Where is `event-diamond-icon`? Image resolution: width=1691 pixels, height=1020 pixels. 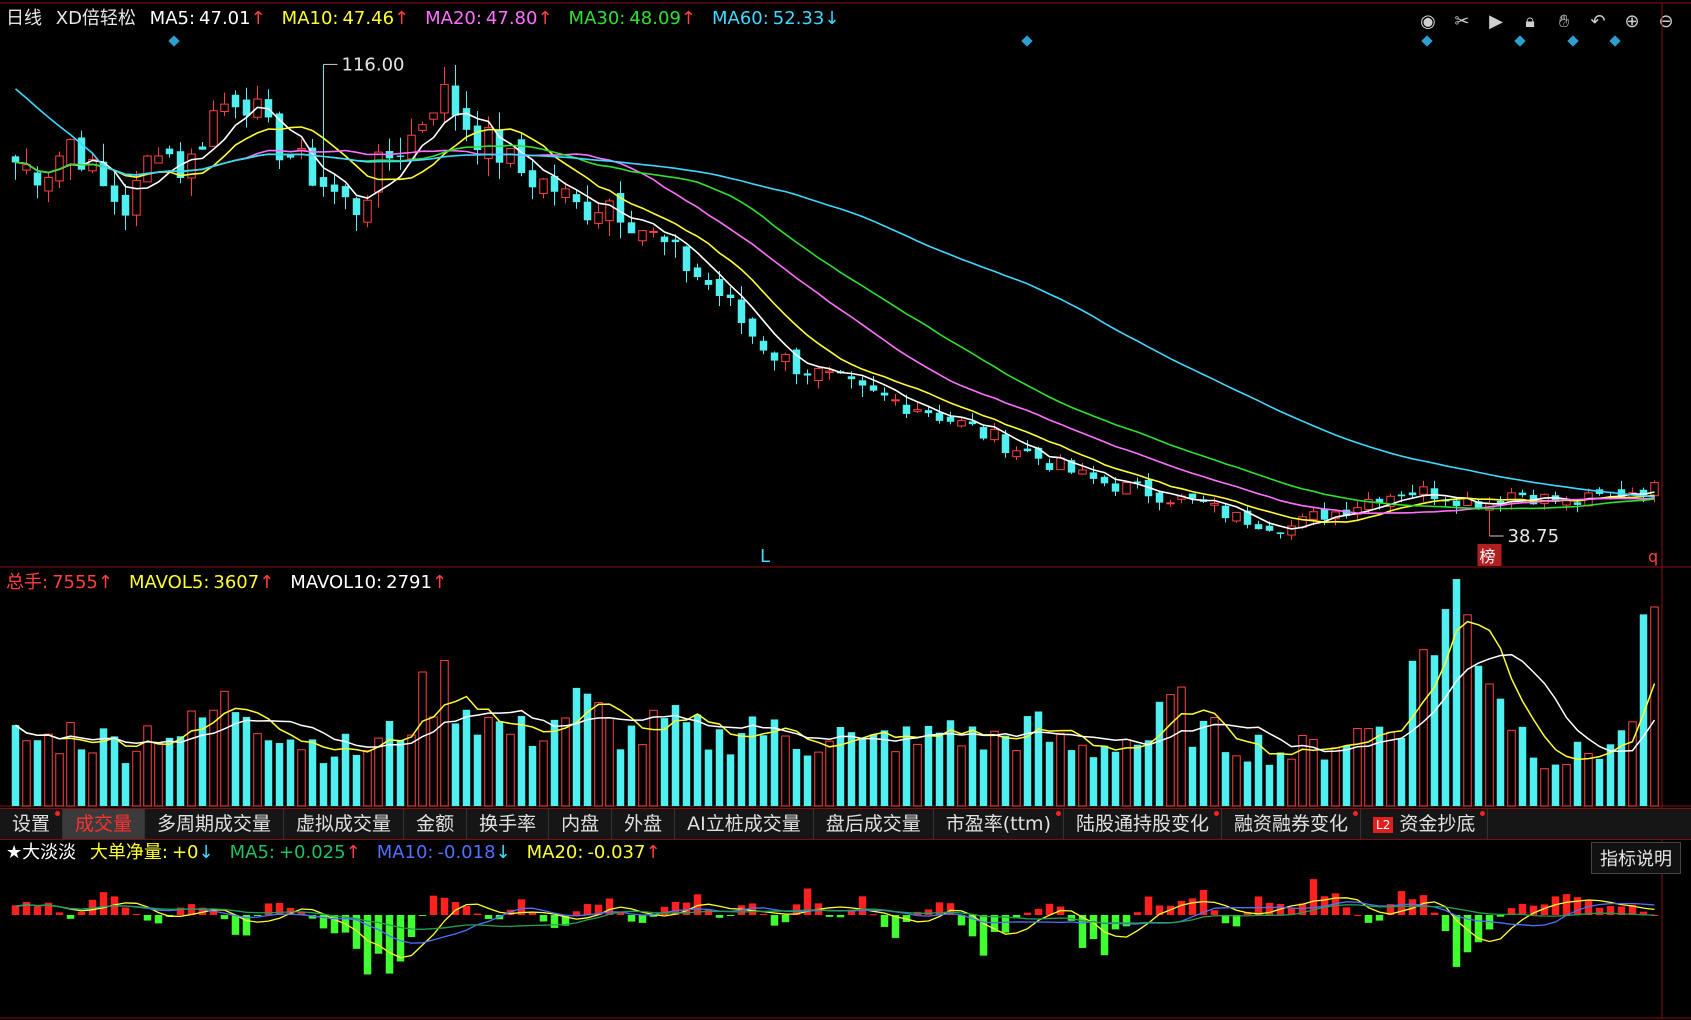
event-diamond-icon is located at coordinates (1520, 41).